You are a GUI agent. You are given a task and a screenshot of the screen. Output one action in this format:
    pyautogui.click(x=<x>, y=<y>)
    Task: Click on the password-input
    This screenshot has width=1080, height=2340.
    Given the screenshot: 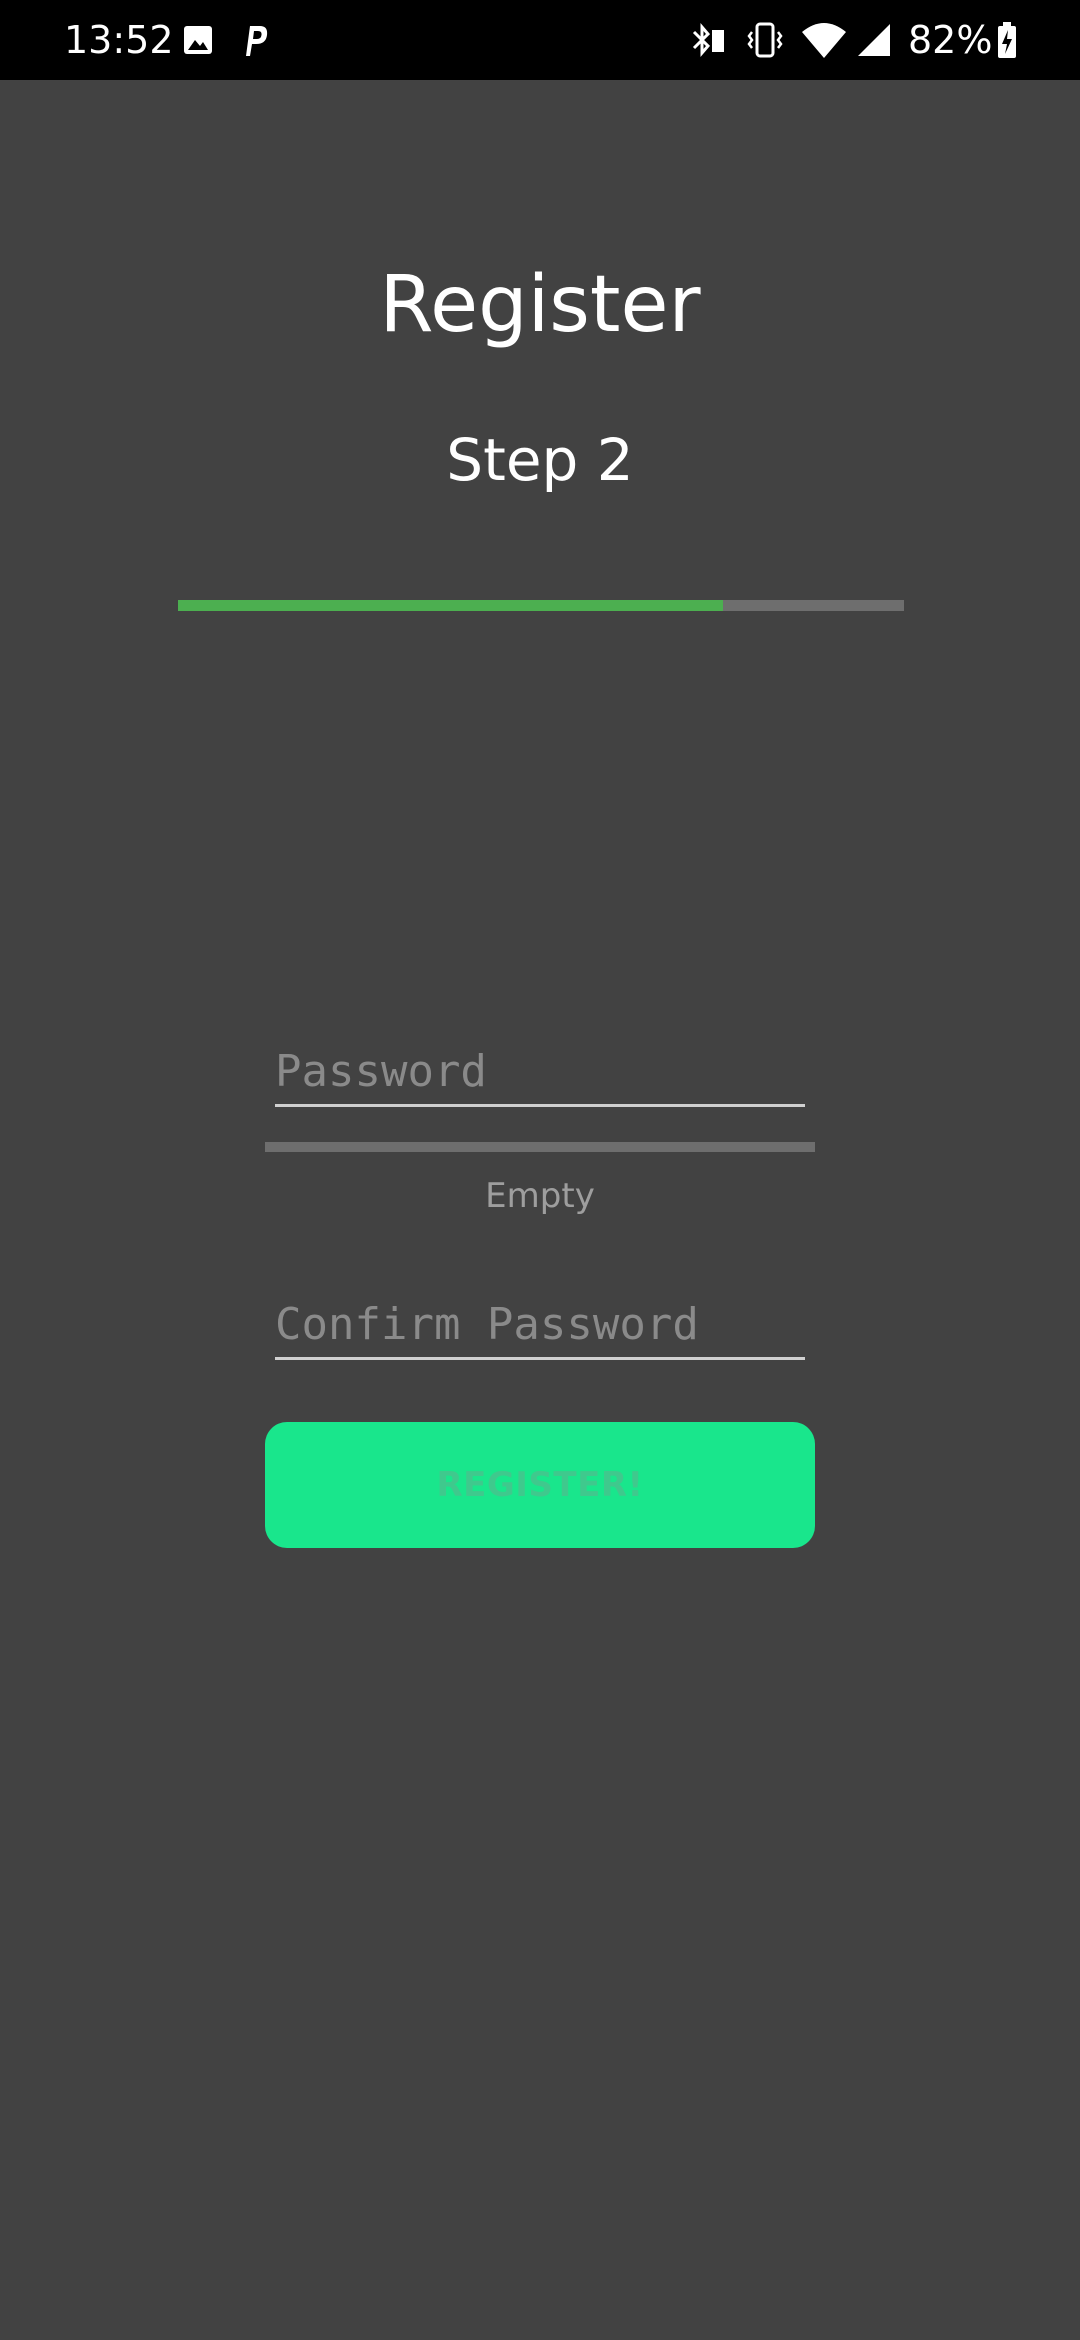 What is the action you would take?
    pyautogui.click(x=540, y=1072)
    